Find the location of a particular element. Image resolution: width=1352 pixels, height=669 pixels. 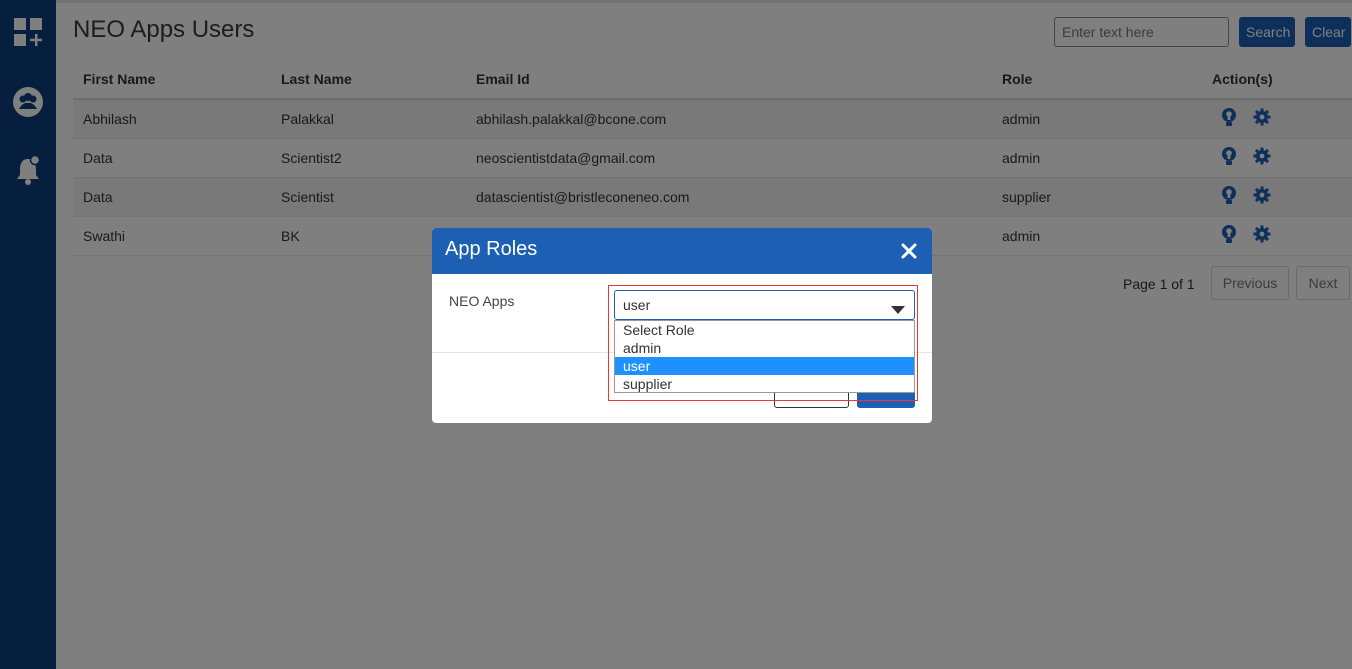

role-option-supplier: supplier is located at coordinates (764, 384).